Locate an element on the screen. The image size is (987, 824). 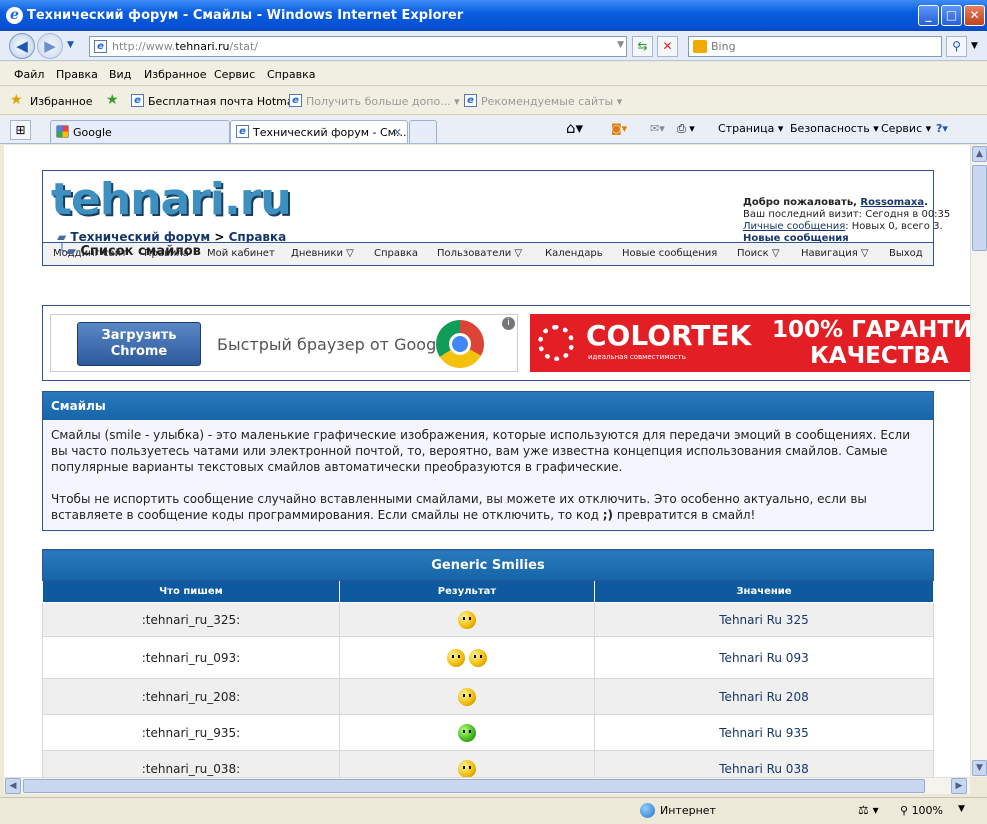
table-row: :tehnari_ru_208: Tehnari Ru 208 is located at coordinates (488, 696).